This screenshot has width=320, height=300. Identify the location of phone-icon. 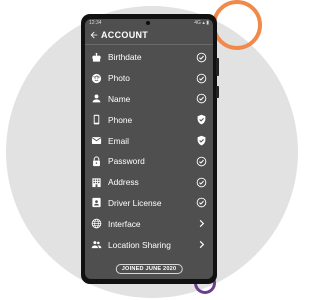
(96, 119).